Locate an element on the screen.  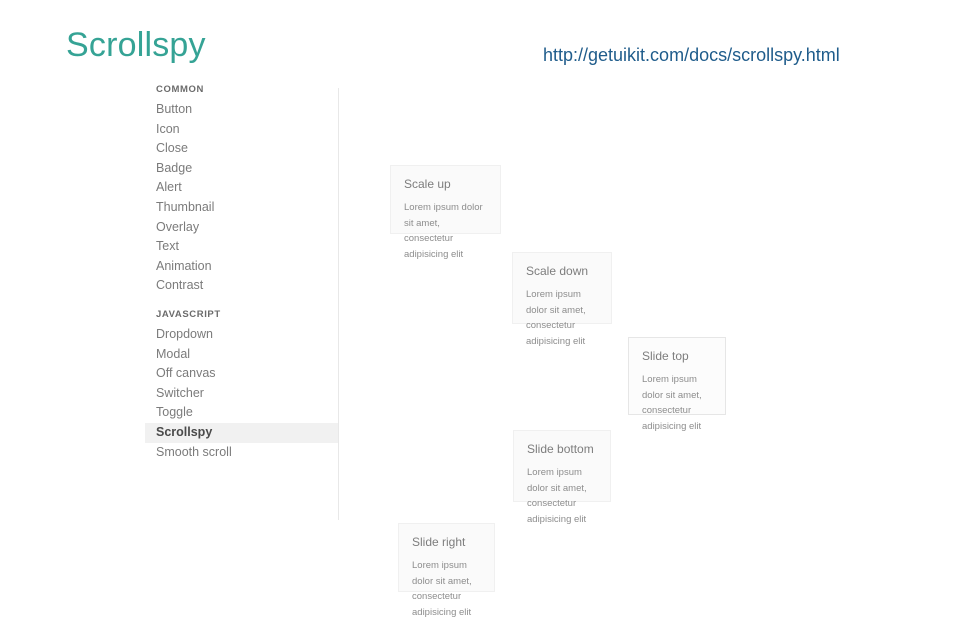
nav-section-title-javascript: JAVASCRIPT is located at coordinates (188, 314).